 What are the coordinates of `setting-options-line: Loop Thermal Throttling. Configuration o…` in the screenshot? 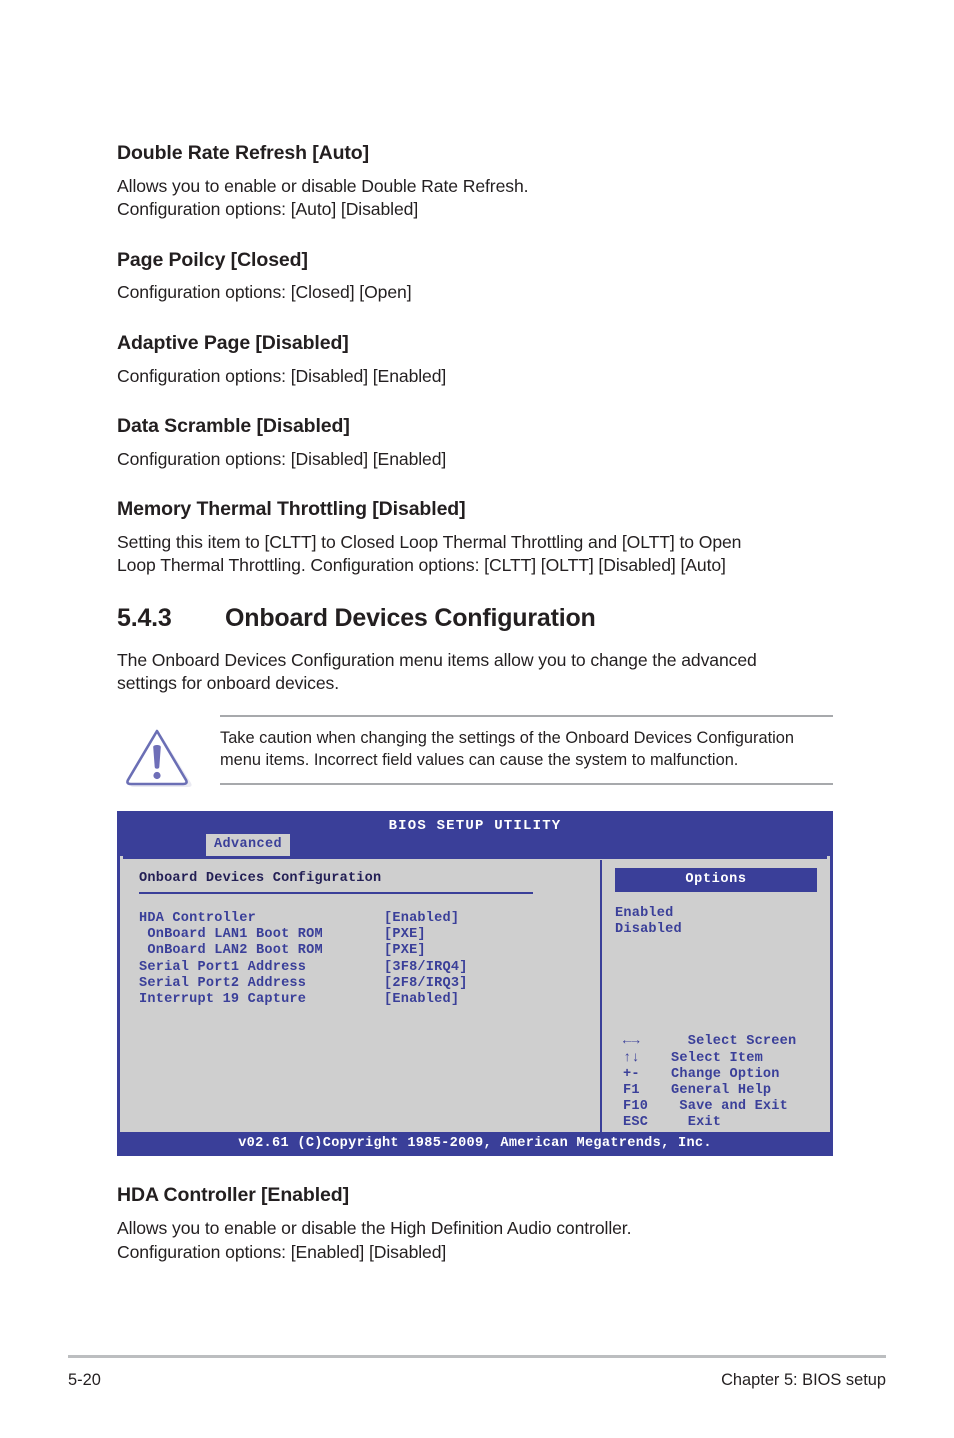 It's located at (421, 565).